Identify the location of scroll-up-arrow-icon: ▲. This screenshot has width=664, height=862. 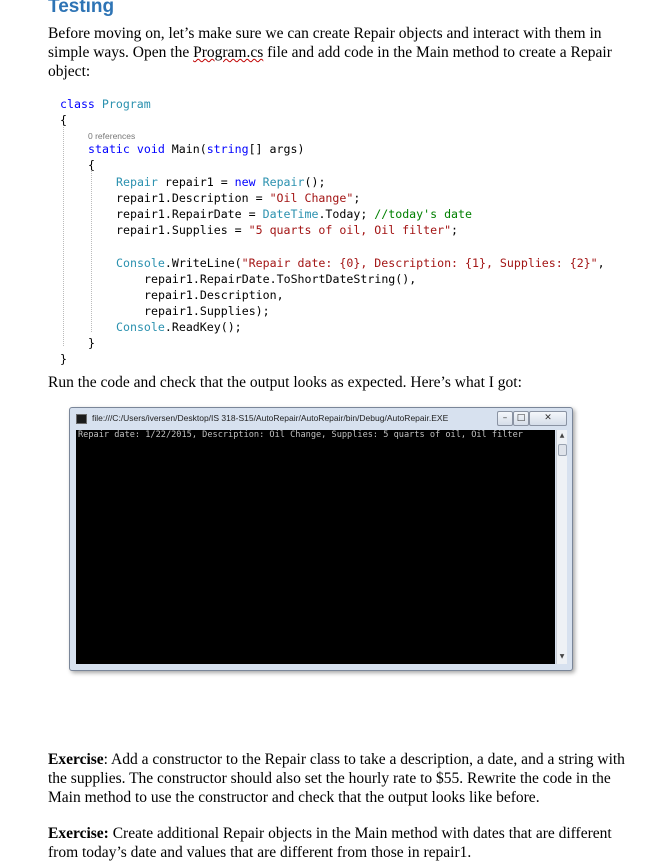
(562, 436).